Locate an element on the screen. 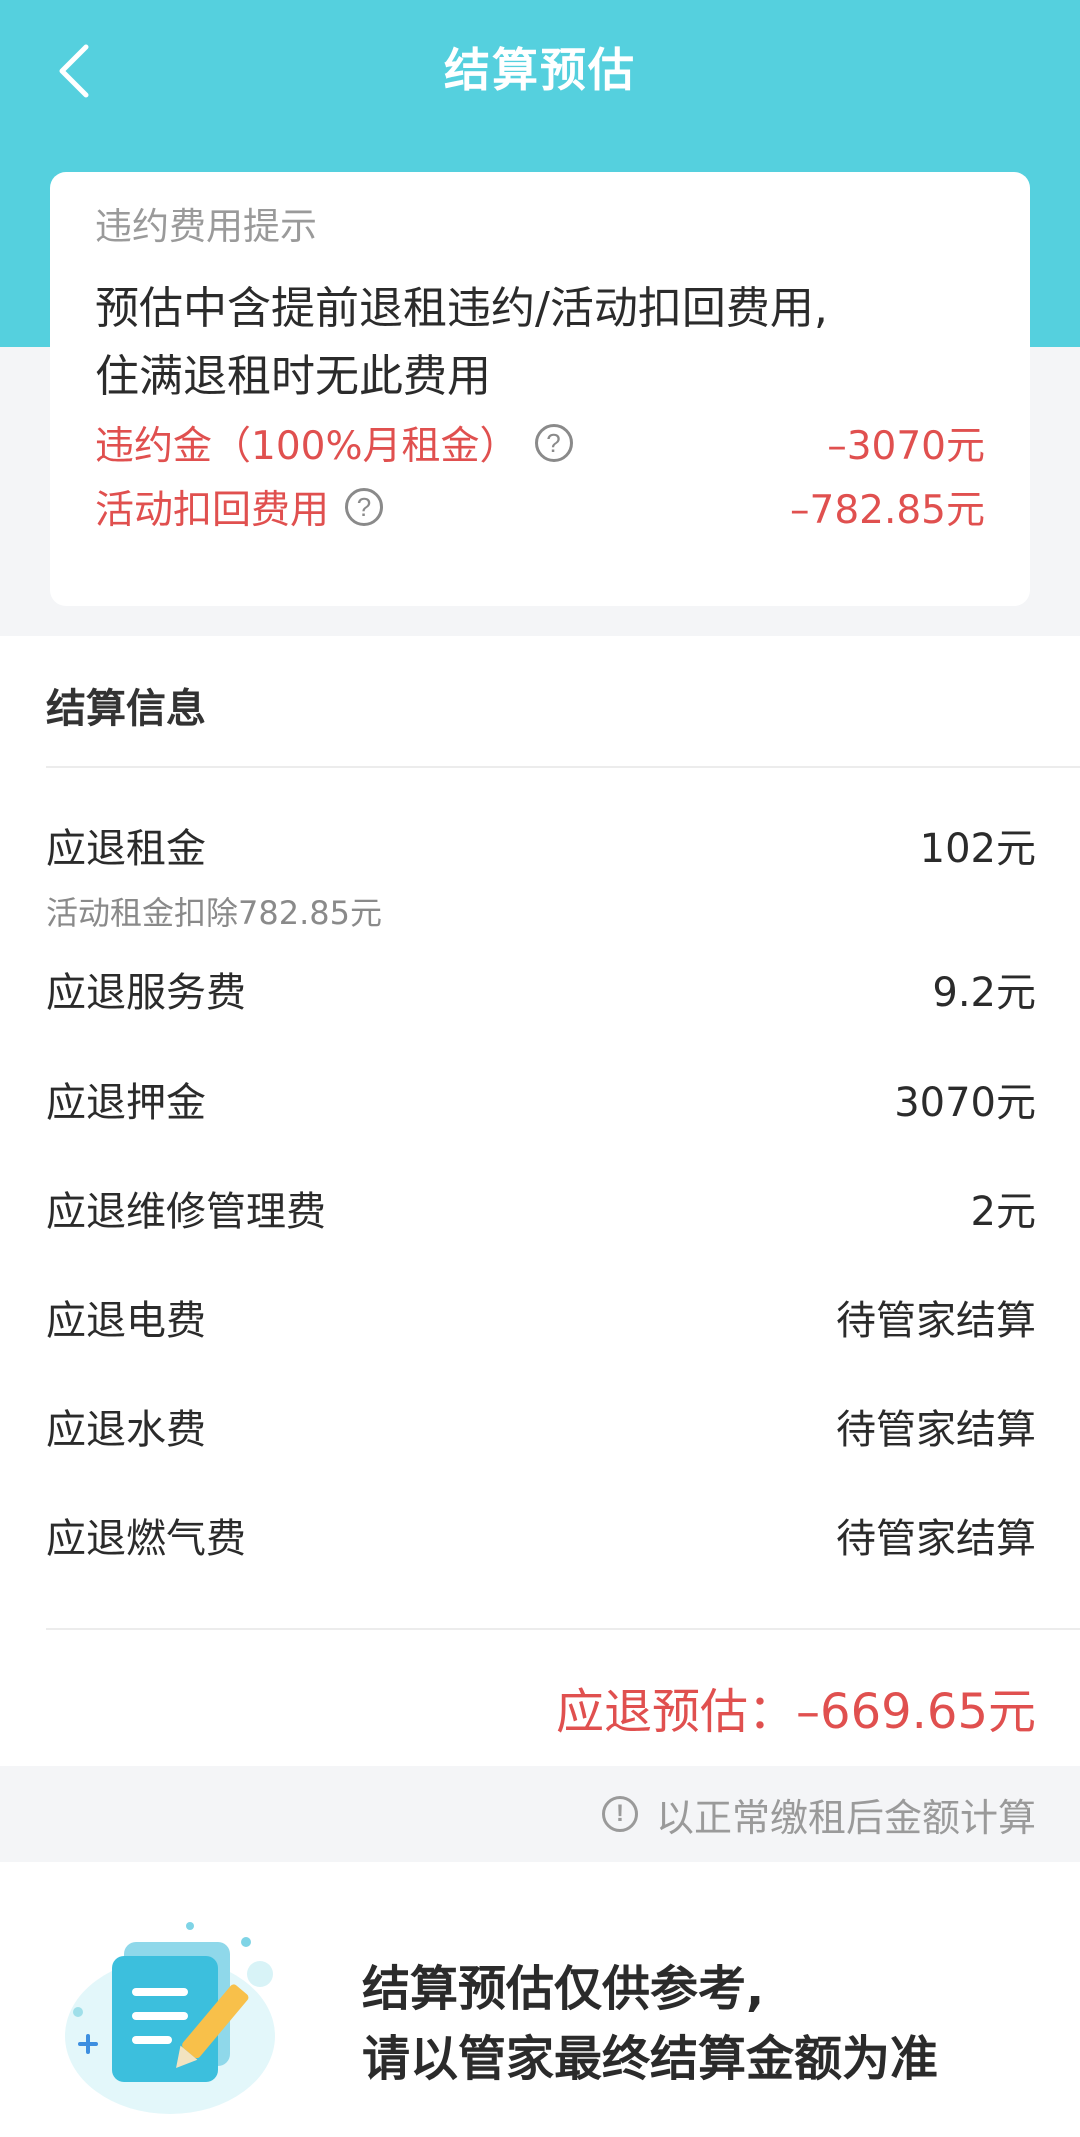 This screenshot has height=2137, width=1080. row-value: 102元 is located at coordinates (977, 849).